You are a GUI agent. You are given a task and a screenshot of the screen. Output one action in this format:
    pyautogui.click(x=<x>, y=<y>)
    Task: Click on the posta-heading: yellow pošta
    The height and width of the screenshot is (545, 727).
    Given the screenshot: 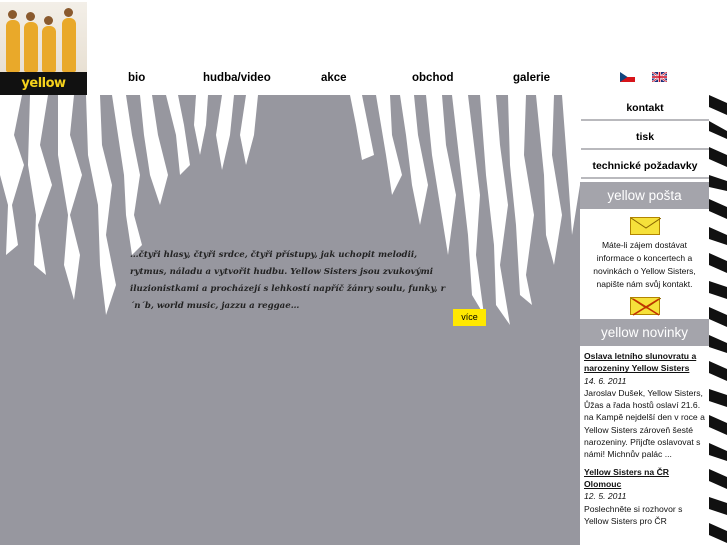 What is the action you would take?
    pyautogui.click(x=644, y=195)
    